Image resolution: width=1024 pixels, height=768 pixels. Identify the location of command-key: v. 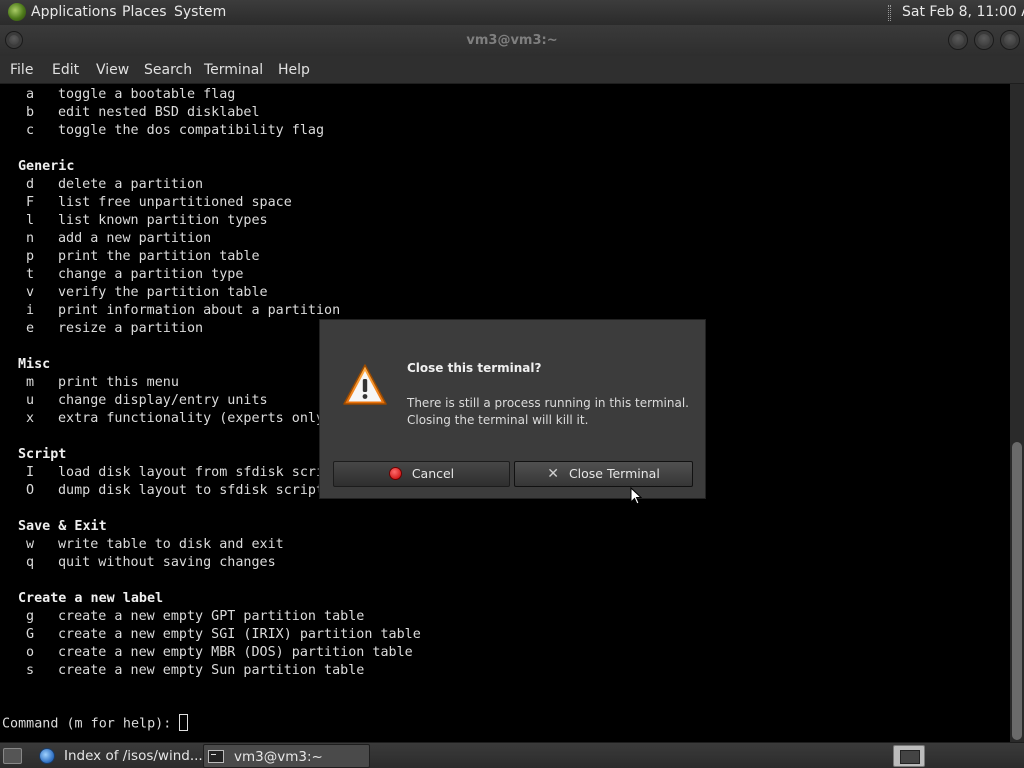
(30, 292).